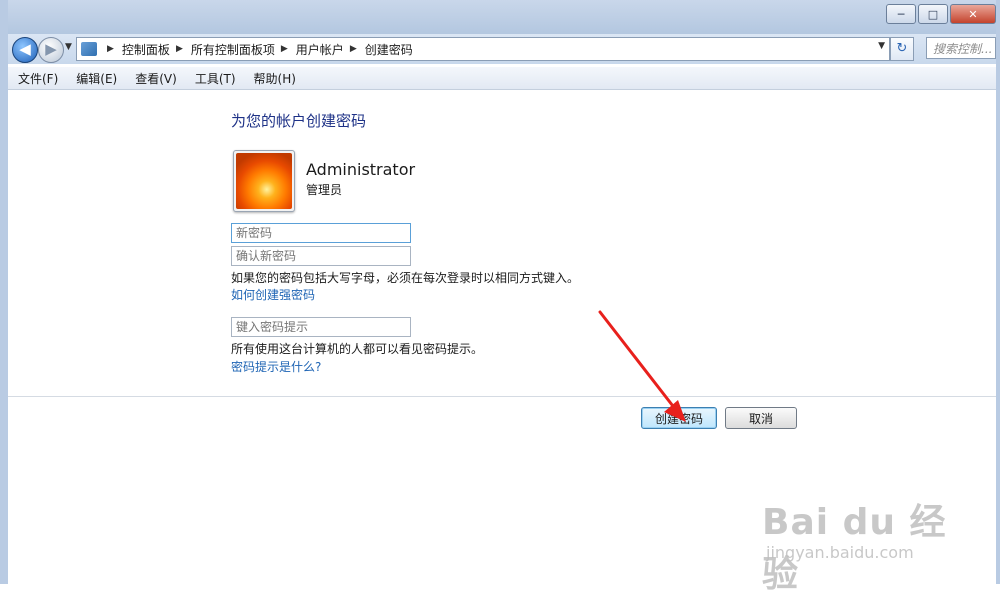 The image size is (1000, 597). I want to click on menu-help: 帮助(H), so click(274, 78).